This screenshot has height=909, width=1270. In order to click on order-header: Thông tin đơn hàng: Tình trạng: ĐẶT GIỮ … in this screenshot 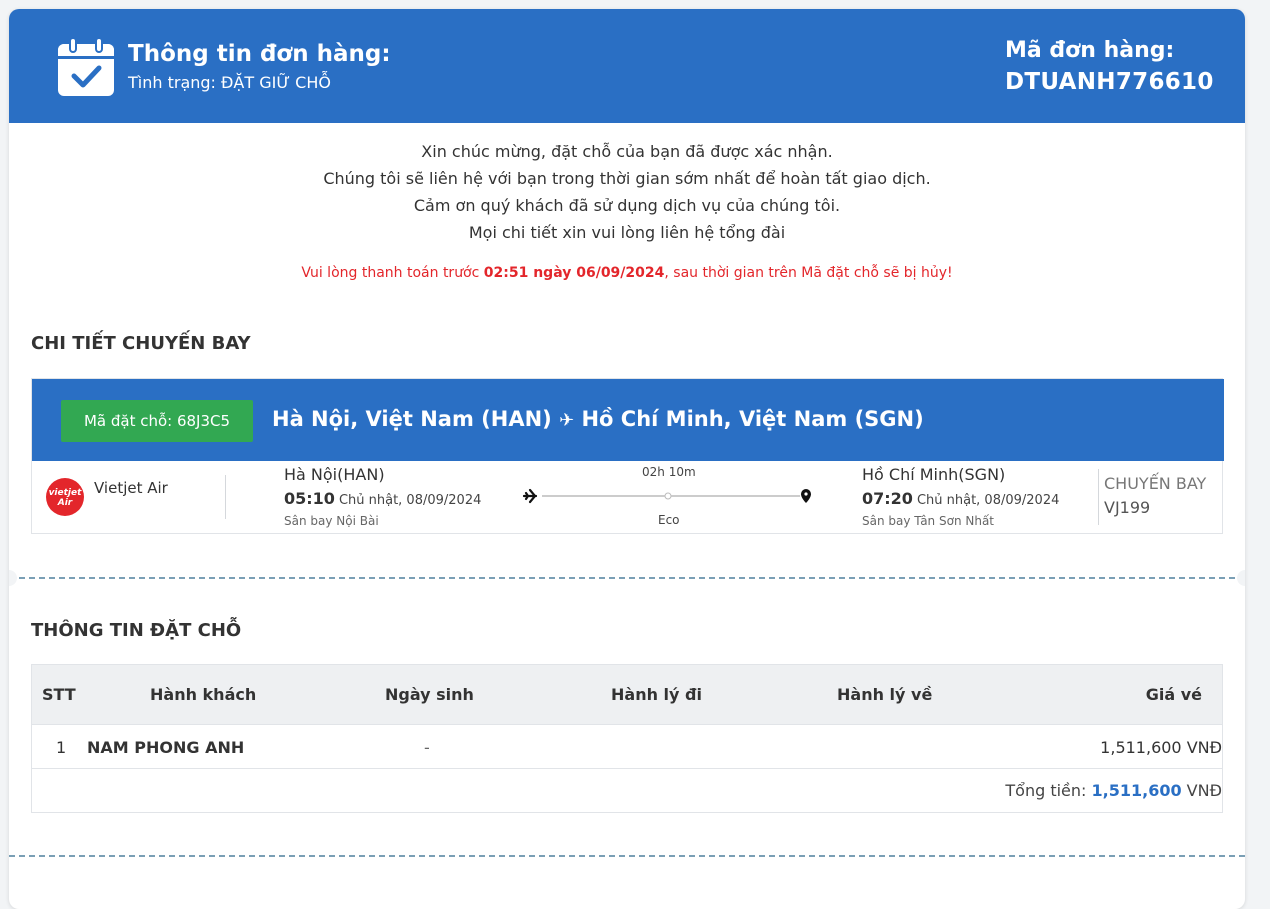, I will do `click(627, 66)`.